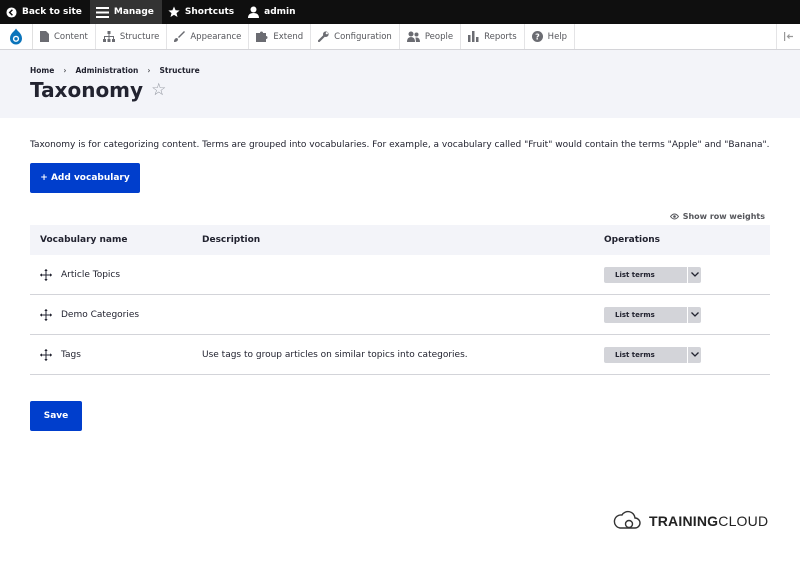  Describe the element at coordinates (85, 178) in the screenshot. I see `add-vocabulary-button: + Add vocabulary` at that location.